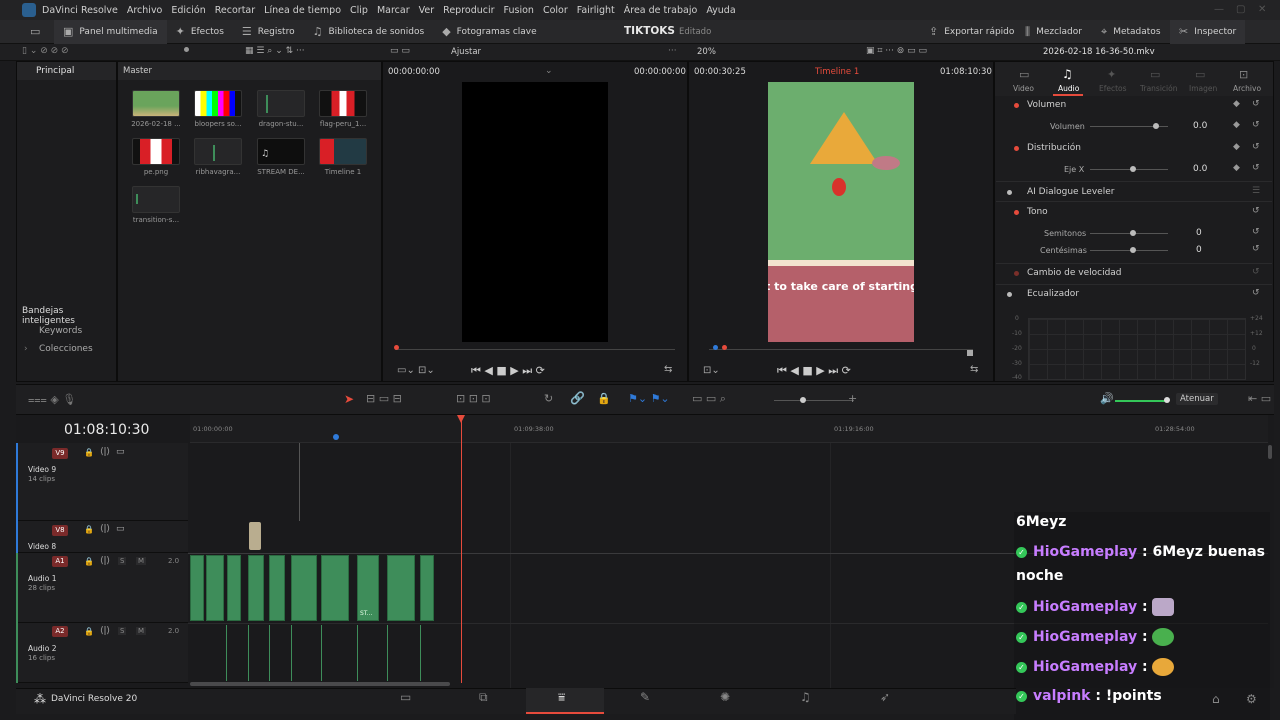 The image size is (1280, 720). I want to click on transport-controls-icon: ⏮ ◀ ■ ▶ ⏭ ⟳, so click(508, 371).